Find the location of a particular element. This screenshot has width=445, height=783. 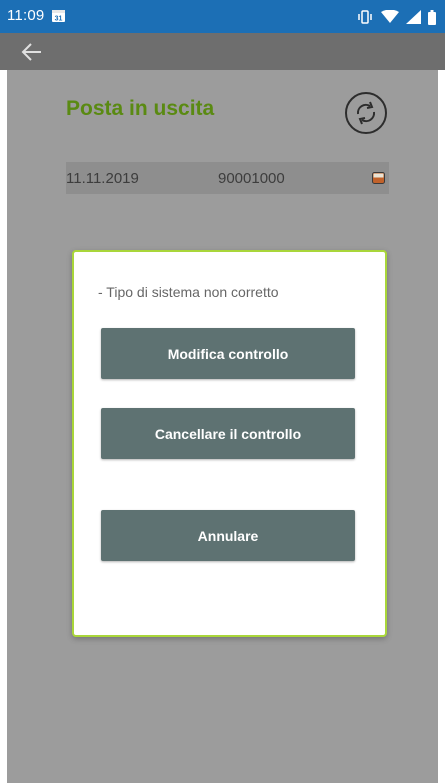

battery-icon is located at coordinates (432, 17).